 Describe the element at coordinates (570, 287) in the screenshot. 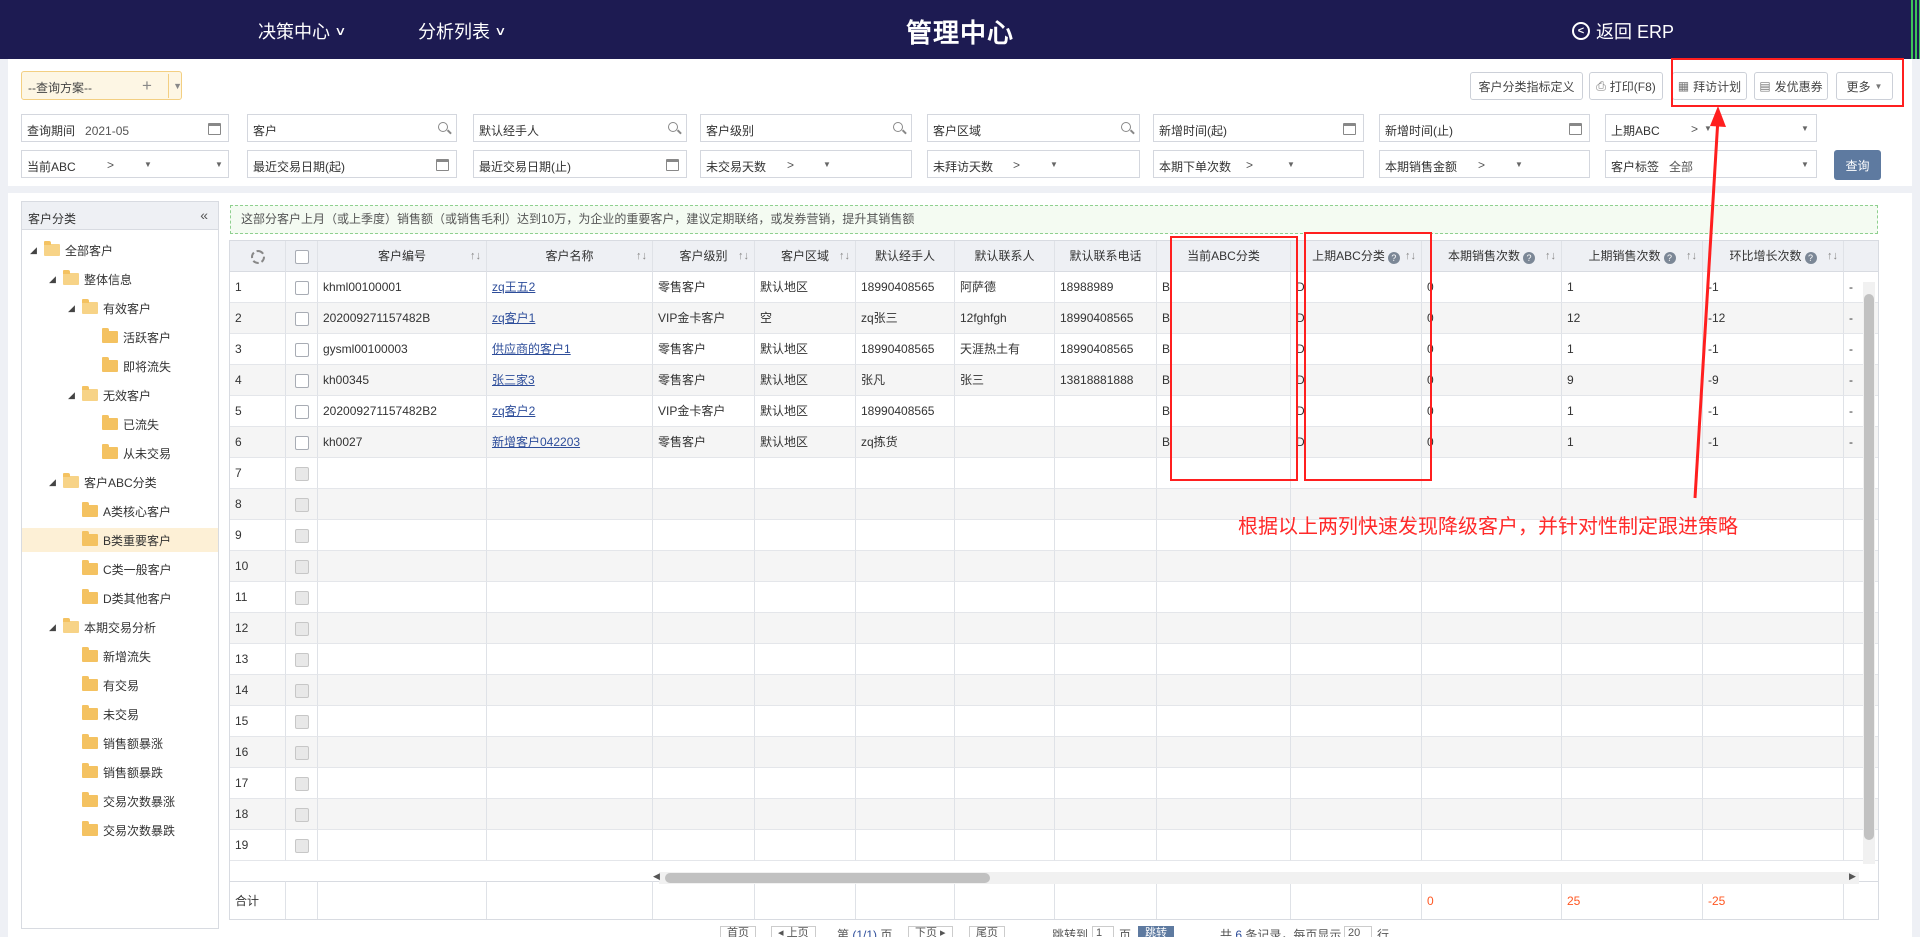

I see `table-cell: zq王五2` at that location.